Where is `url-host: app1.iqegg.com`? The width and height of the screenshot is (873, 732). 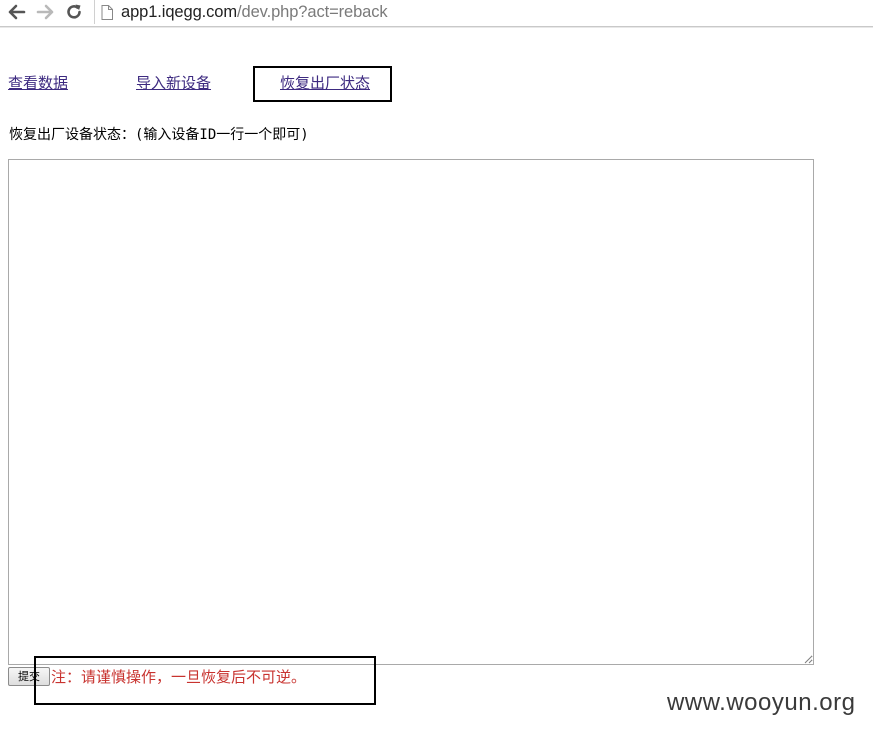 url-host: app1.iqegg.com is located at coordinates (179, 11).